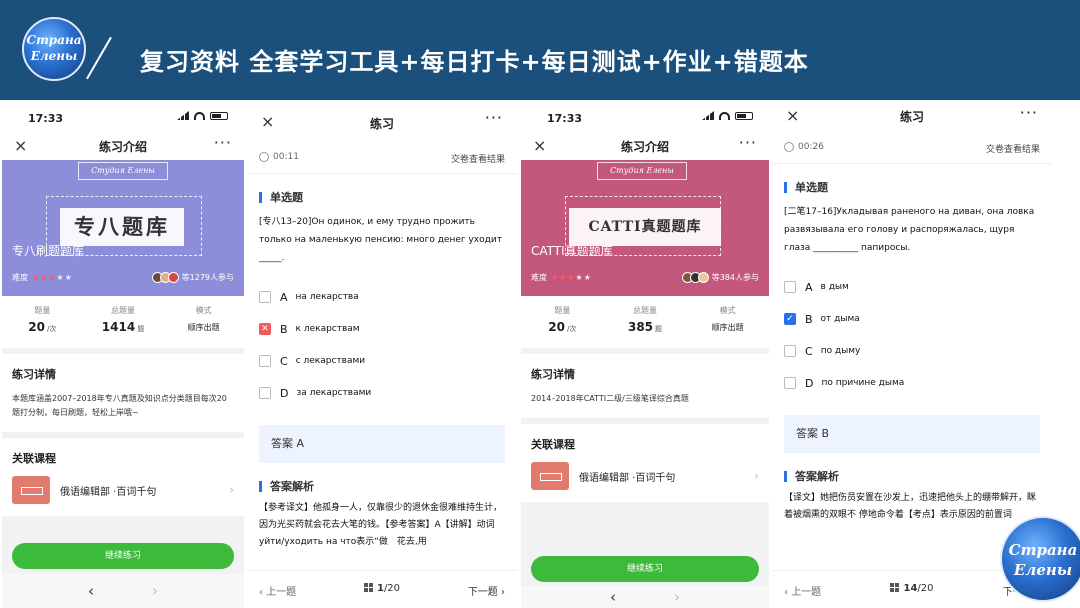 This screenshot has width=1080, height=608. I want to click on option-text: по дыму, so click(840, 351).